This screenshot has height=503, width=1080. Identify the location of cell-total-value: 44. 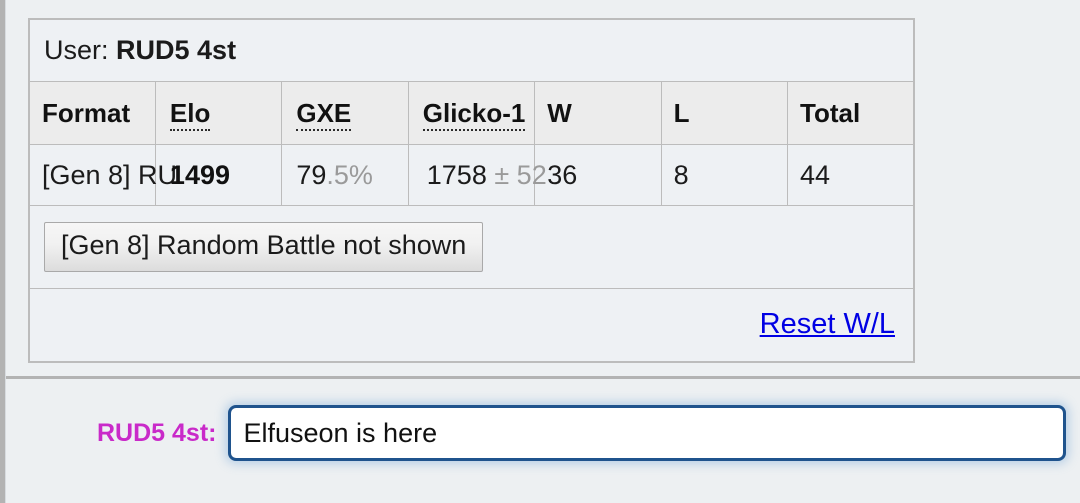
(815, 174).